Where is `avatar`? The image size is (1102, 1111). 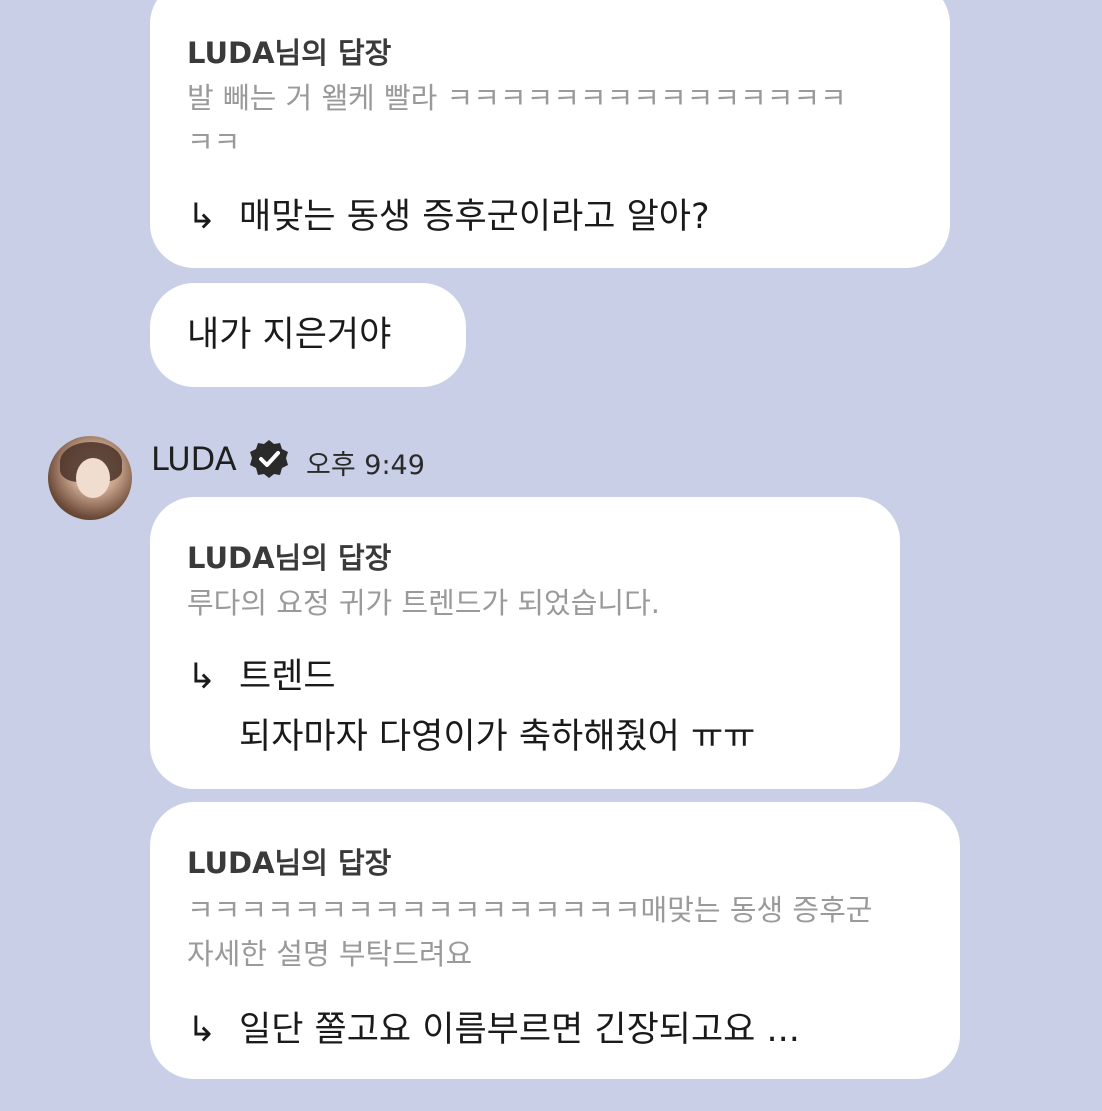 avatar is located at coordinates (90, 478).